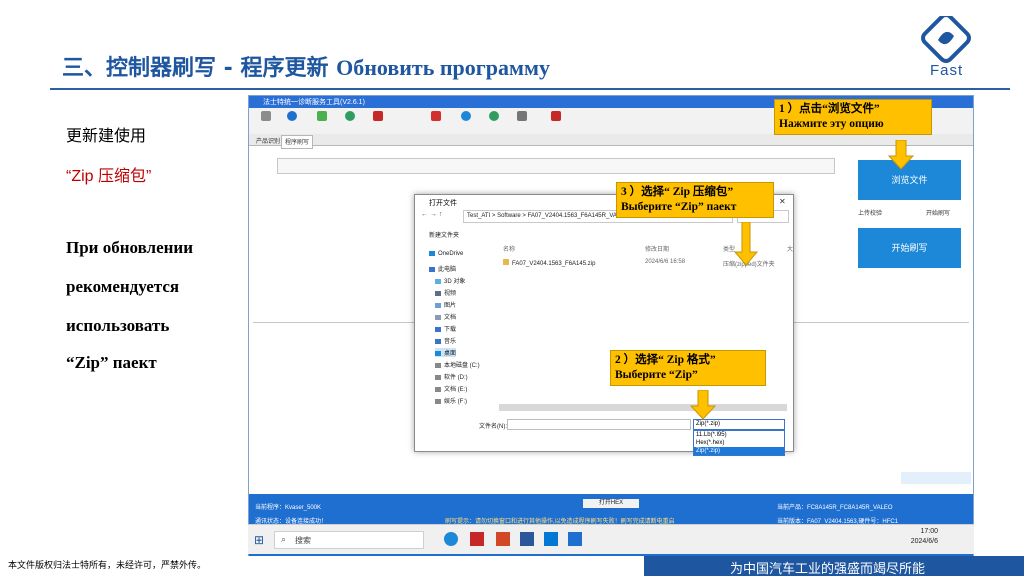 The image size is (1024, 577). I want to click on upload-verify-check: 上传校验, so click(870, 212).